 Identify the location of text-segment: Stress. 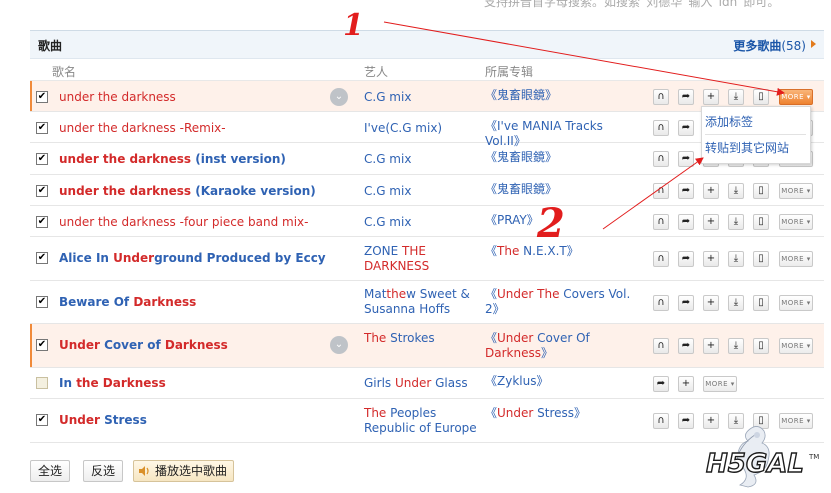
(125, 420).